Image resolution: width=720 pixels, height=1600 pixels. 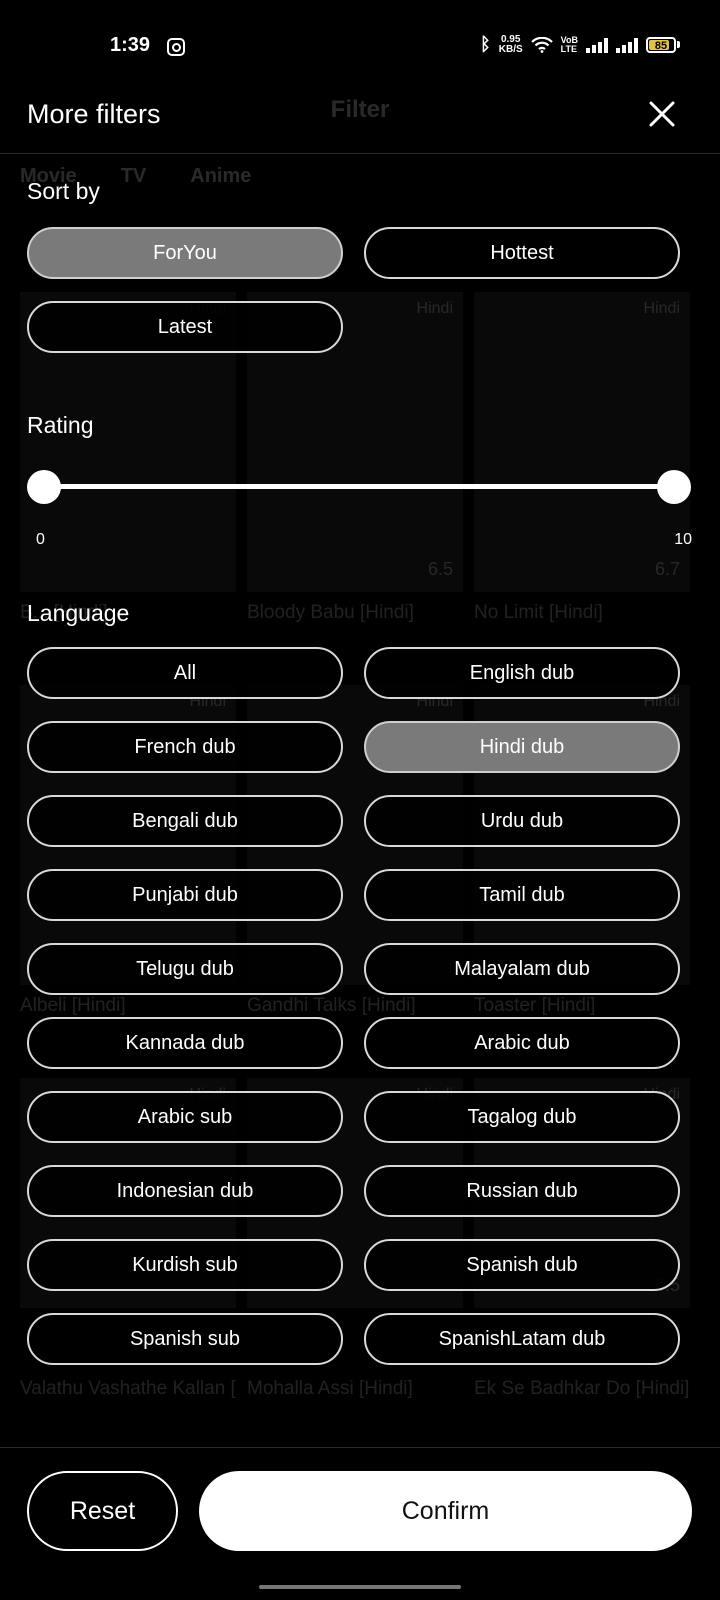 I want to click on background-card-caption: Gandhi Talks [Hindi], so click(x=331, y=1005).